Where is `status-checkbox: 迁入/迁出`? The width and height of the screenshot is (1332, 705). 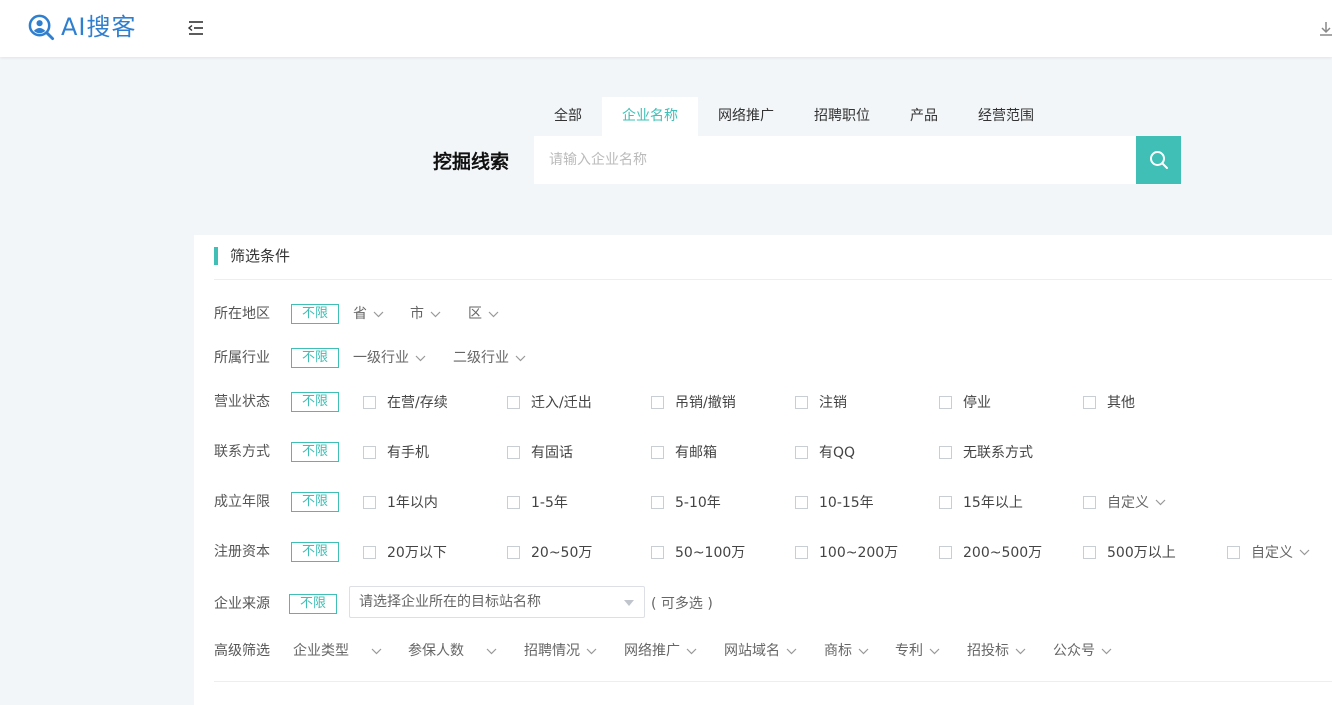 status-checkbox: 迁入/迁出 is located at coordinates (549, 402).